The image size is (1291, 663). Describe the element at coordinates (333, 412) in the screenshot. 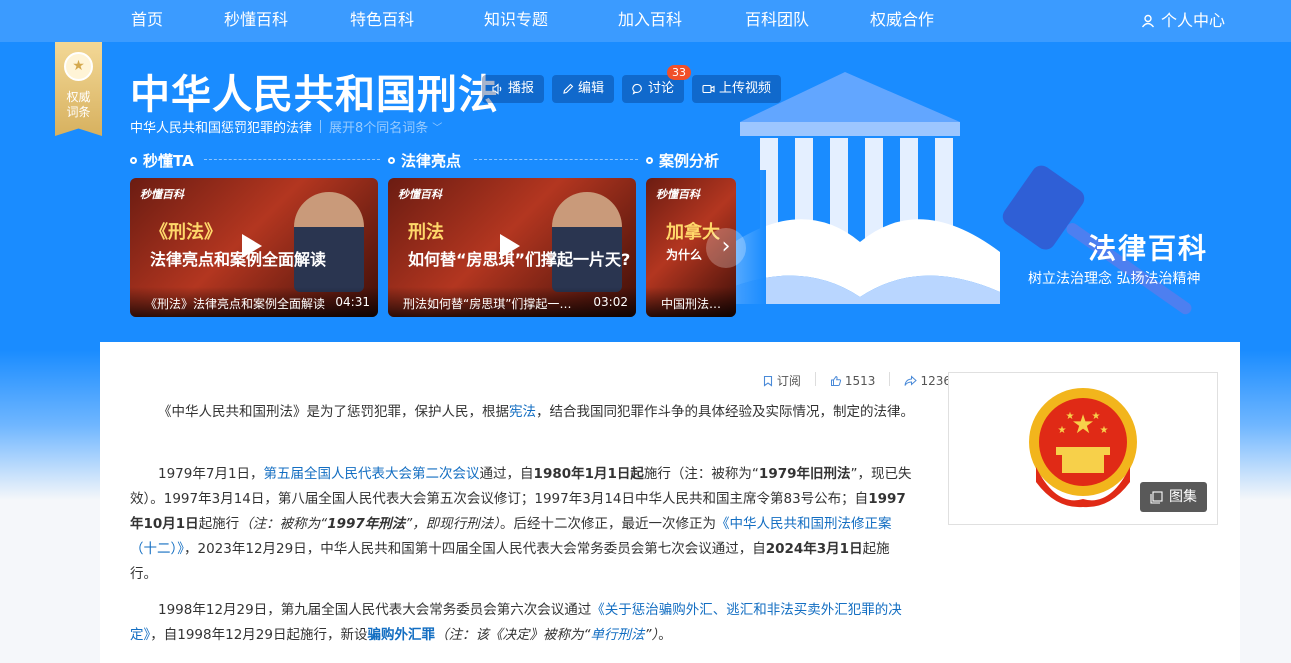

I see `text-span: 《中华人民共和国刑法》是为了惩罚犯罪，保护人民，根据` at that location.